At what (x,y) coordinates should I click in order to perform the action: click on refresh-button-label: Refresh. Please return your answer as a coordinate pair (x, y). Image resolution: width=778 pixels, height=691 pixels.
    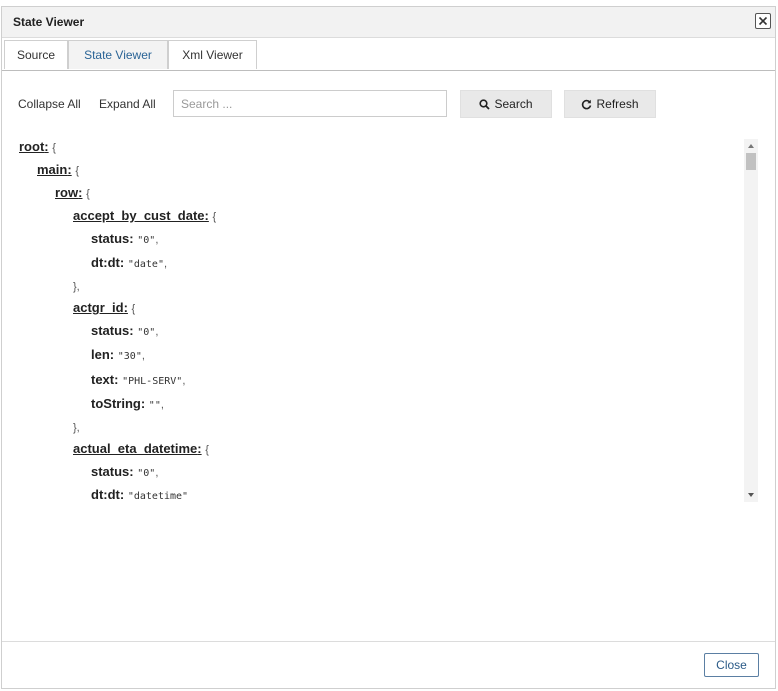
    Looking at the image, I should click on (617, 104).